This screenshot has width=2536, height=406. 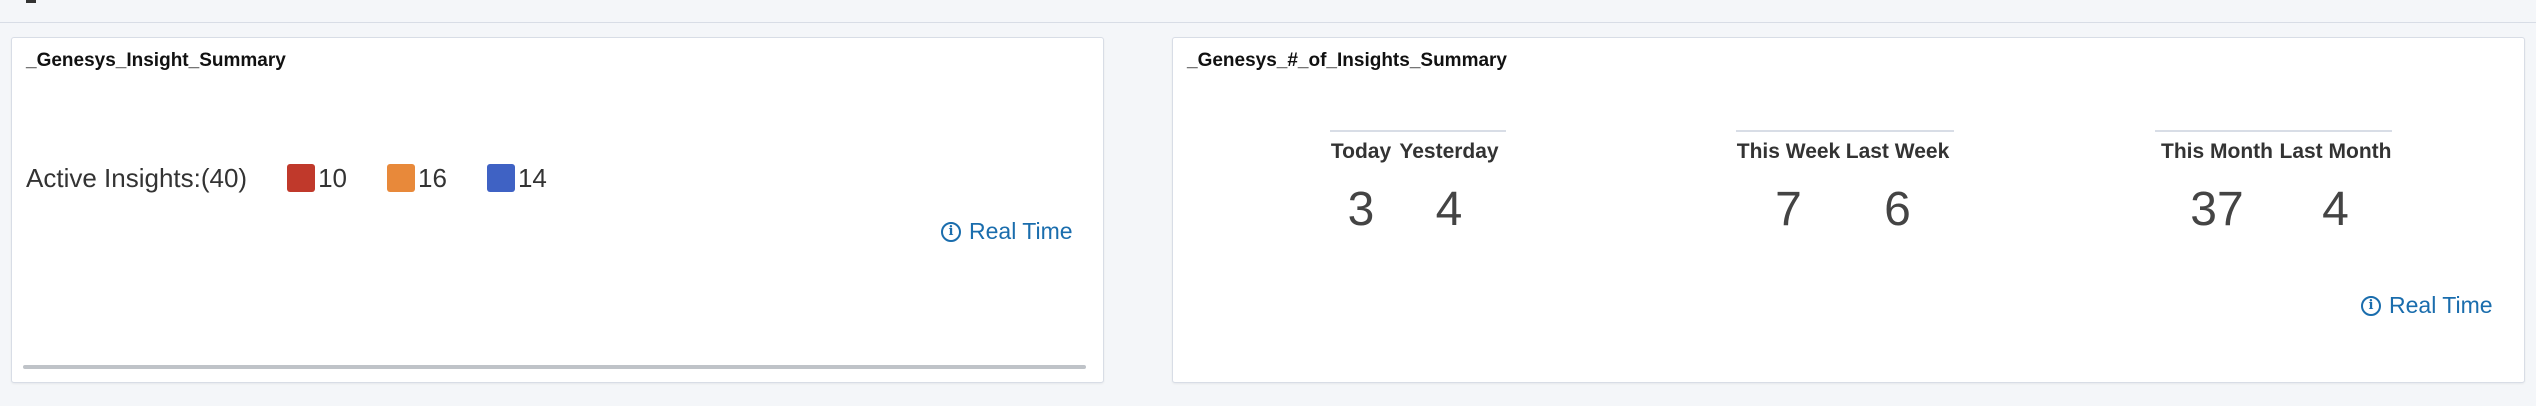 What do you see at coordinates (301, 178) in the screenshot?
I see `red-swatch-icon` at bounding box center [301, 178].